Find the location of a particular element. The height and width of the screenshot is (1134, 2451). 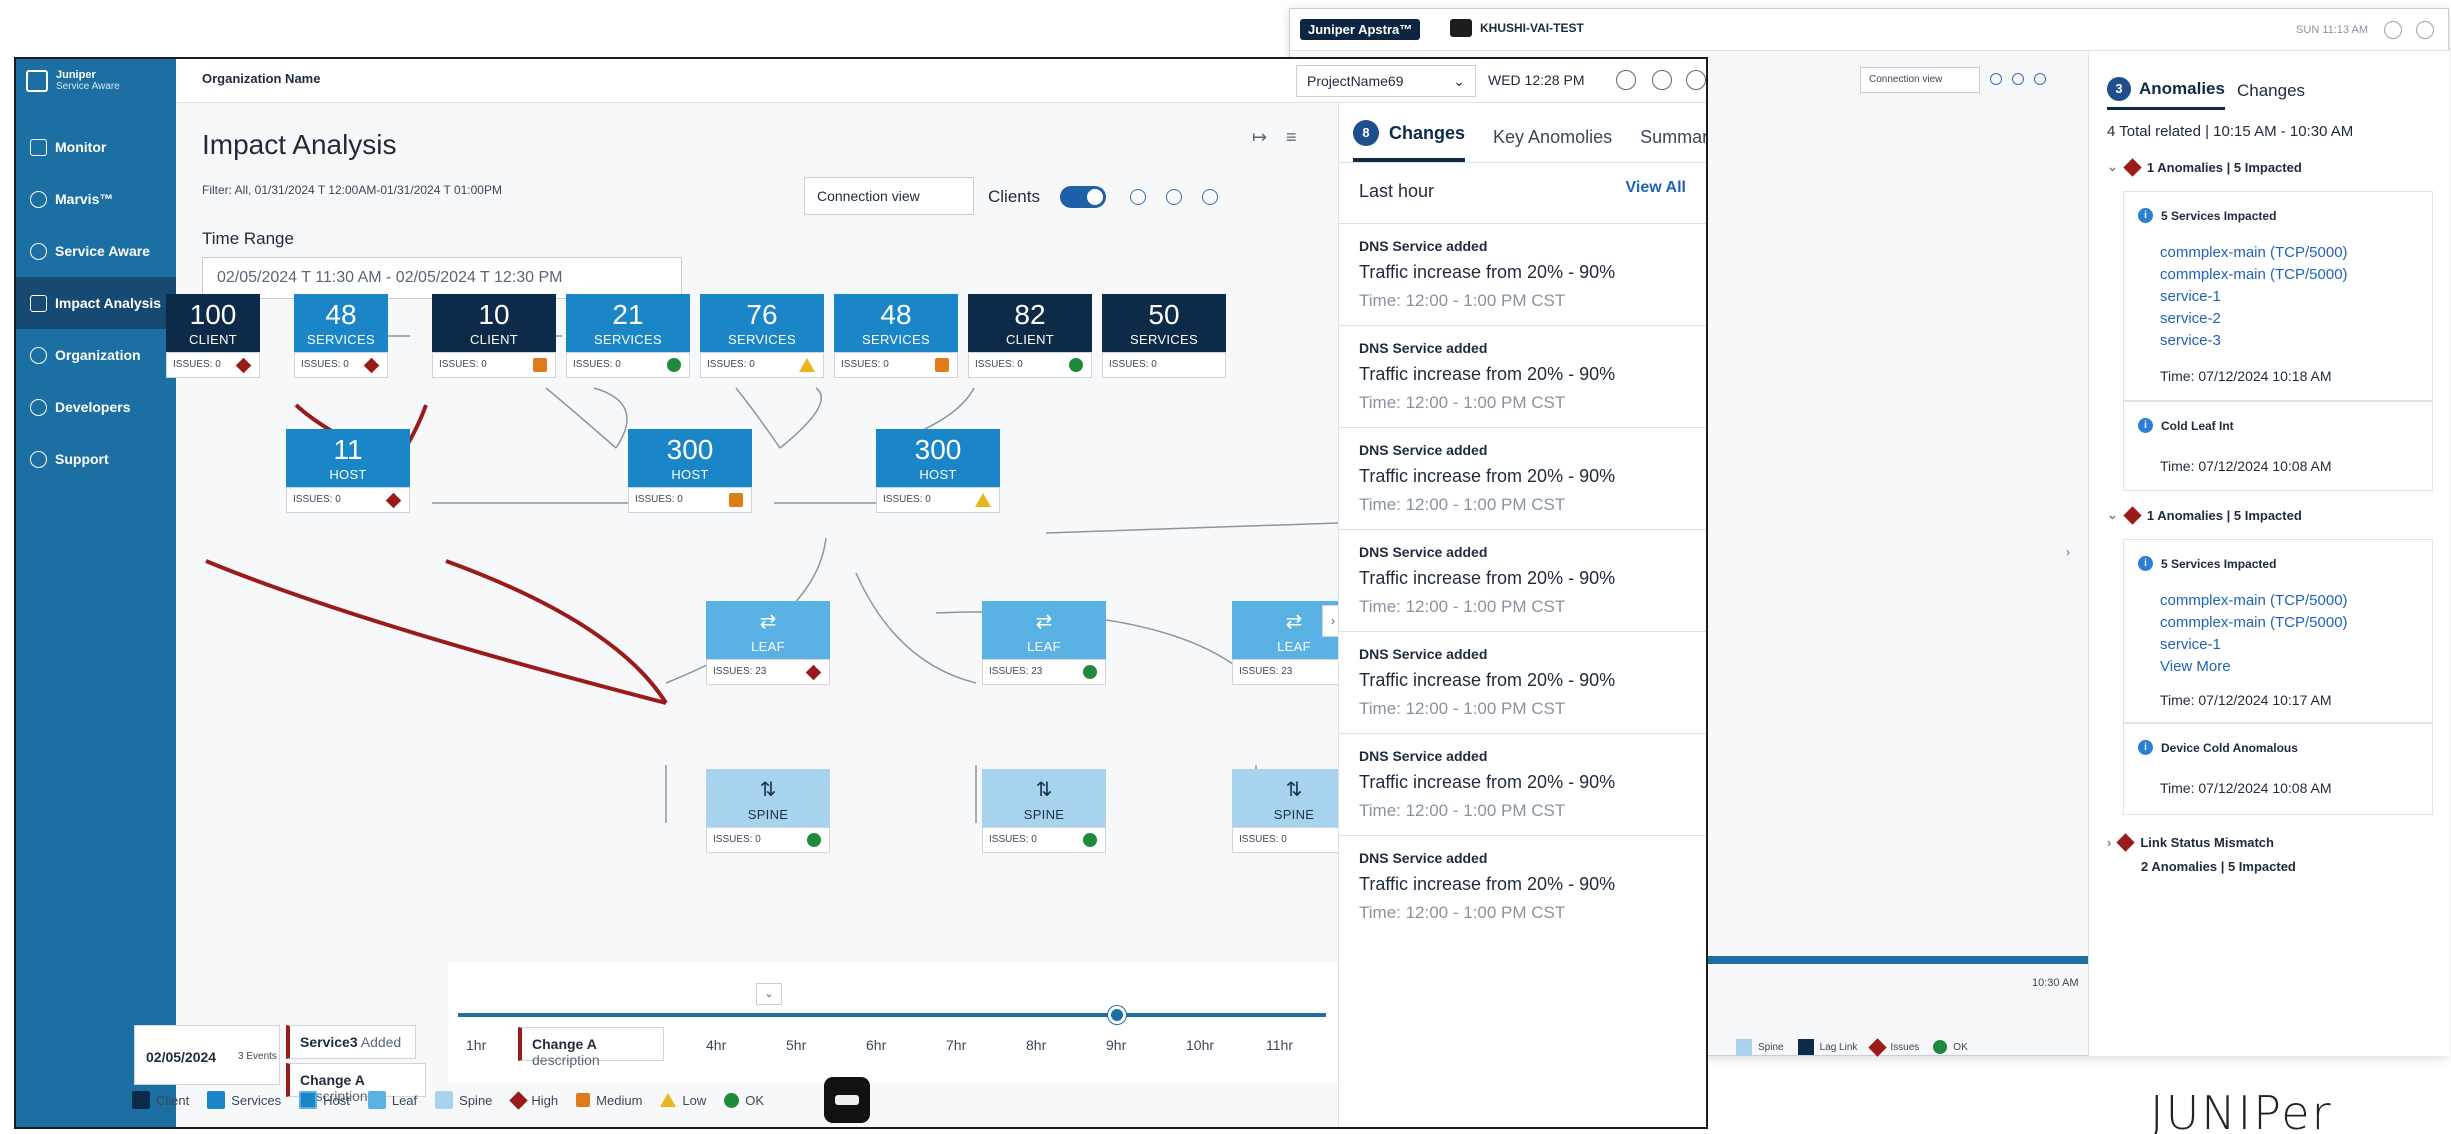

back-time: SUN 11:13 AM is located at coordinates (2332, 30).